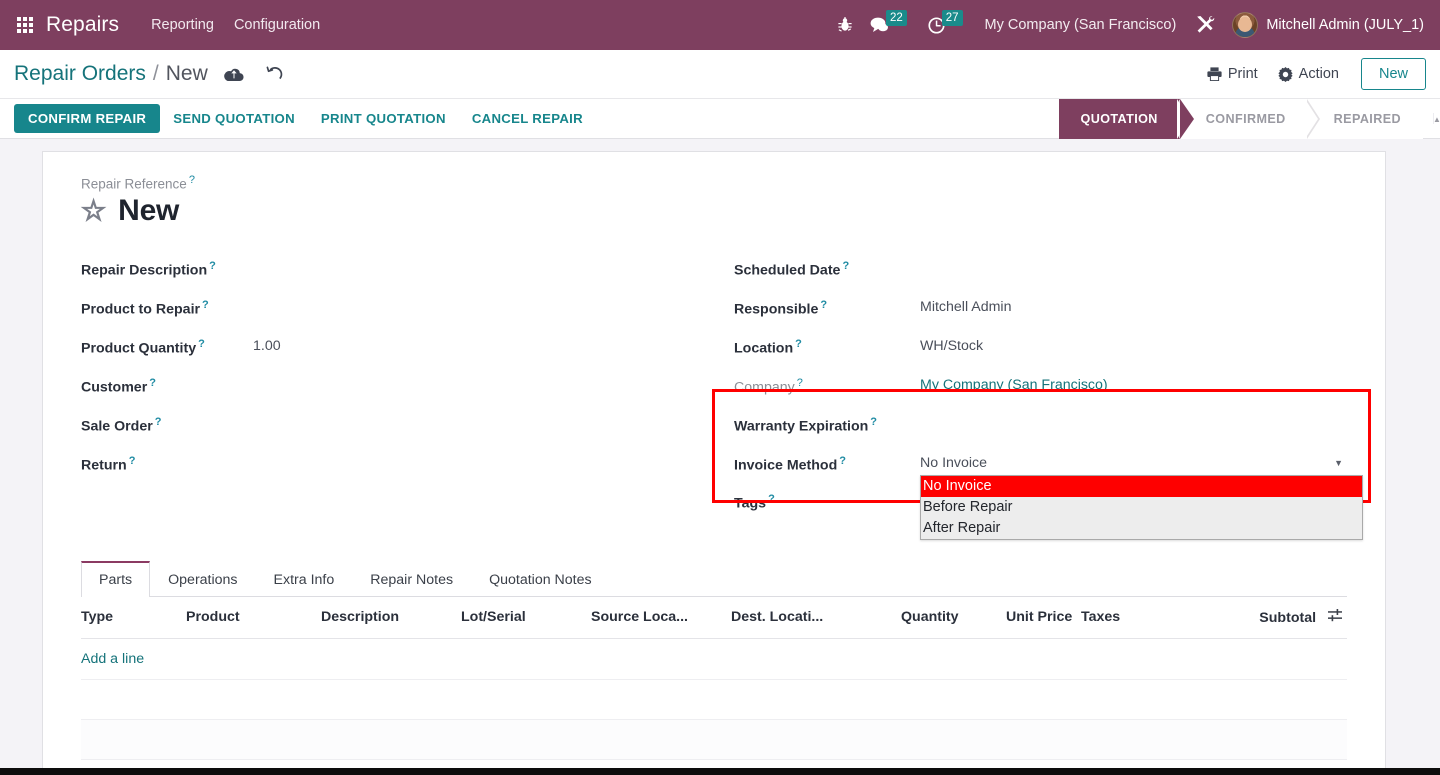 This screenshot has width=1440, height=775. Describe the element at coordinates (132, 461) in the screenshot. I see `return-tooltip-icon: ?` at that location.